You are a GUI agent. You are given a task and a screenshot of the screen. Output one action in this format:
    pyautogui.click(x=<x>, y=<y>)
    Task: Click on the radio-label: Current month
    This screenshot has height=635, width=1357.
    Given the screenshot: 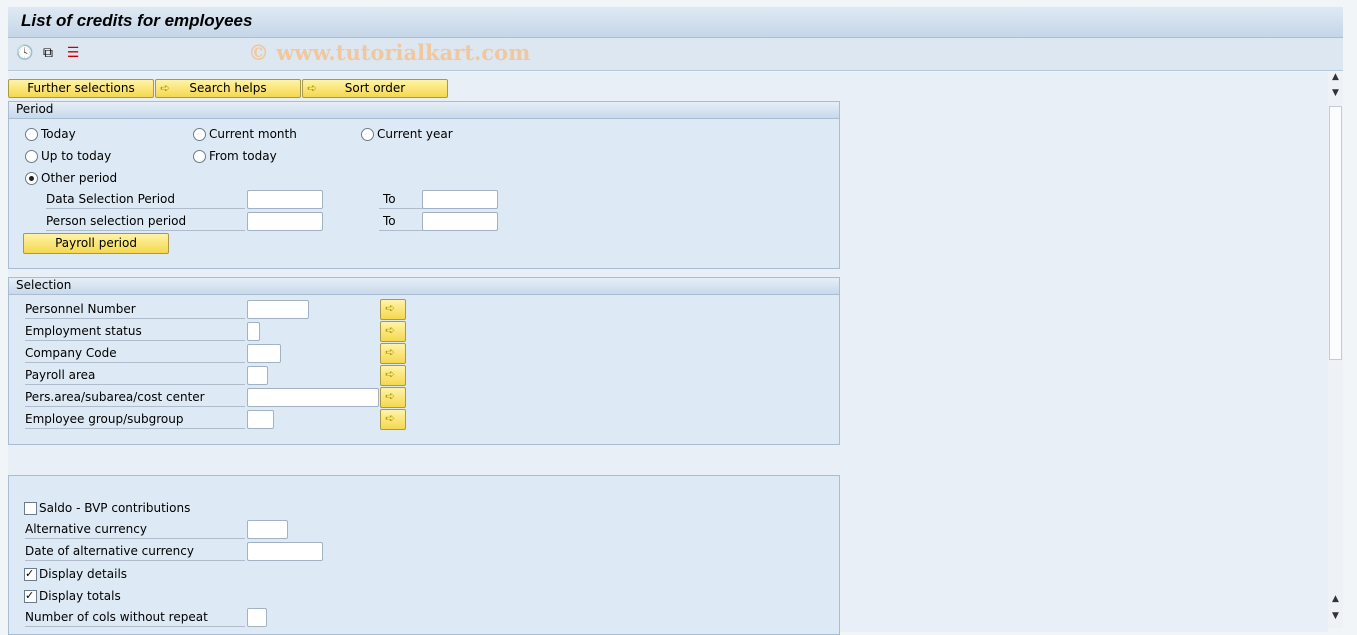 What is the action you would take?
    pyautogui.click(x=253, y=134)
    